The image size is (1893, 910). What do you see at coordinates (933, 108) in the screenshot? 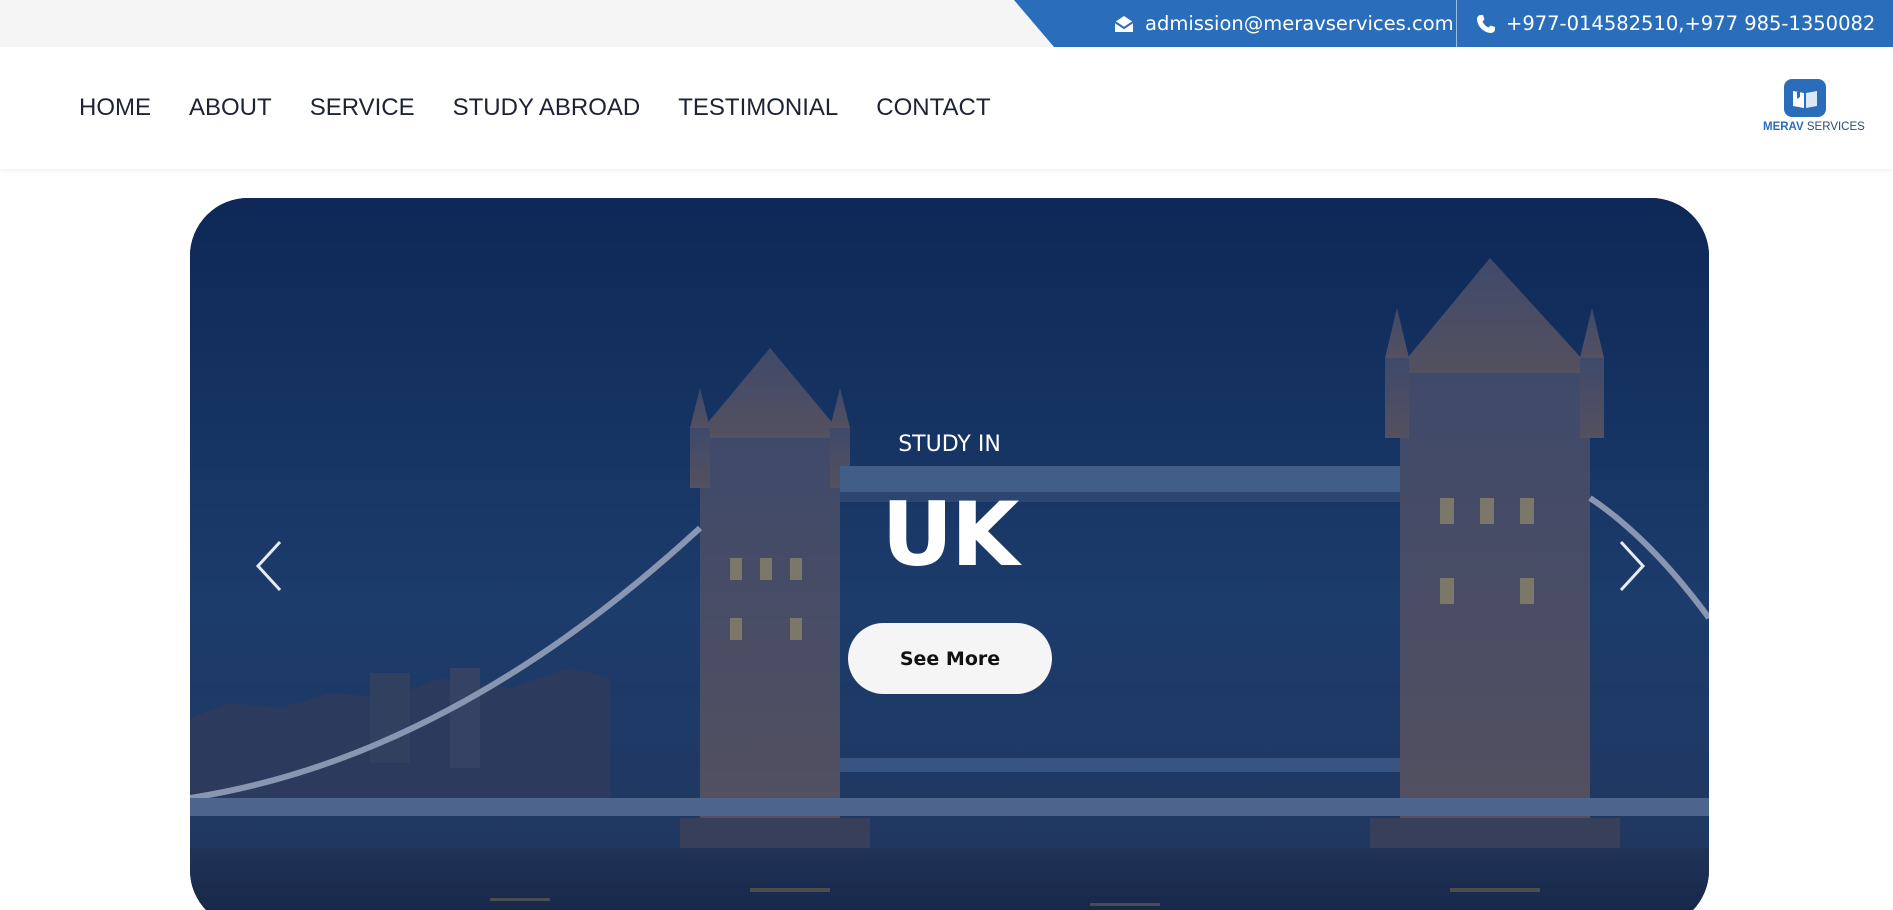
I see `nav-contact: CONTACT` at bounding box center [933, 108].